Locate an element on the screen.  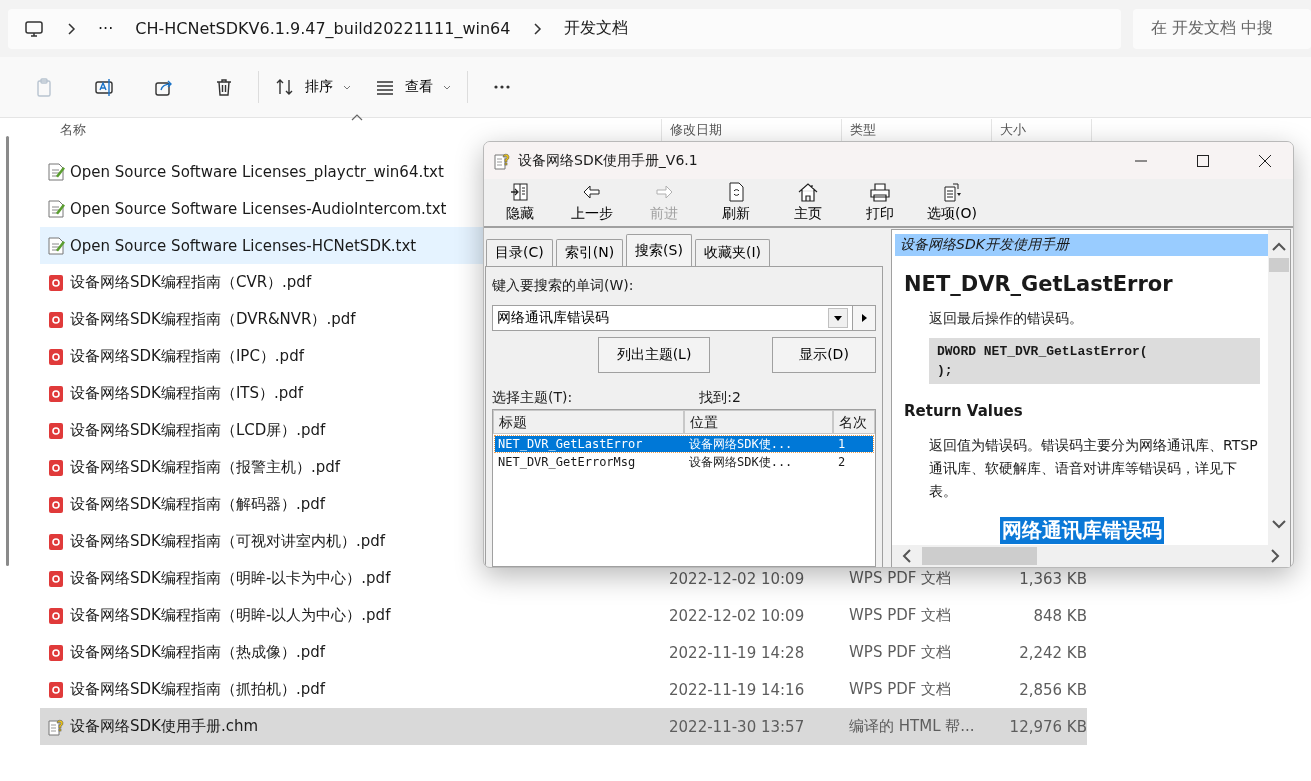
code-block: DWORD NET_DVR_GetLastError( ); is located at coordinates (1094, 361).